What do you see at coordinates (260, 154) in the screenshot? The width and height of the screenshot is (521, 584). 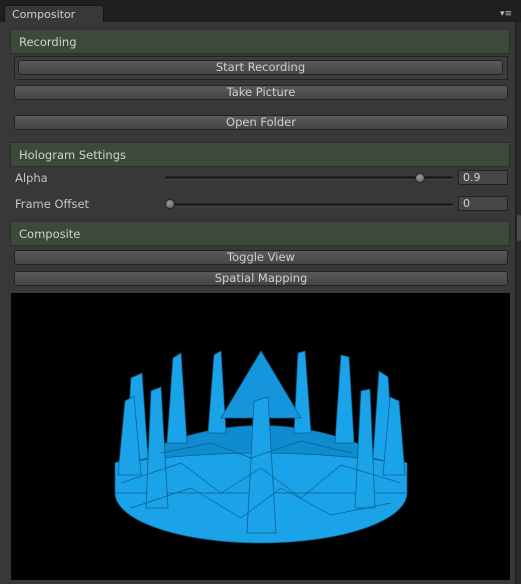 I see `hologram-settings-header: Hologram Settings` at bounding box center [260, 154].